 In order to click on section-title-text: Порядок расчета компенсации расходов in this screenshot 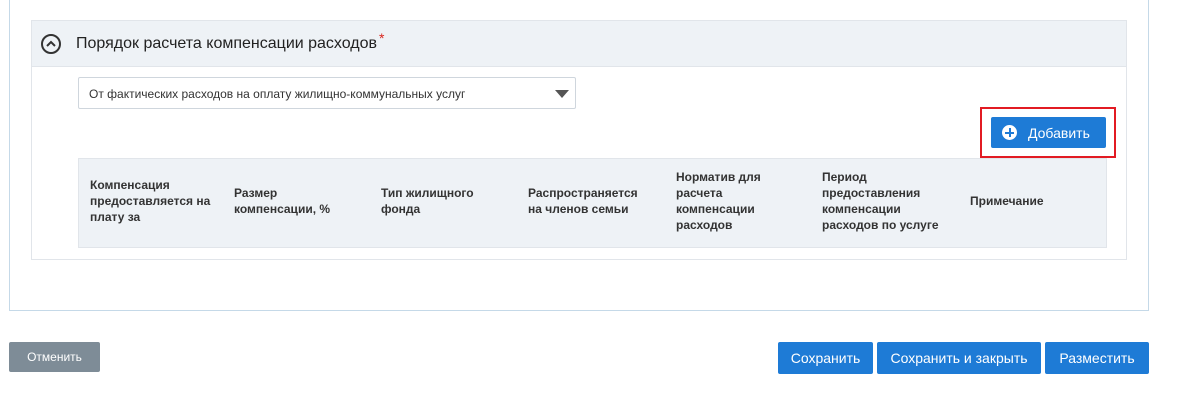, I will do `click(227, 43)`.